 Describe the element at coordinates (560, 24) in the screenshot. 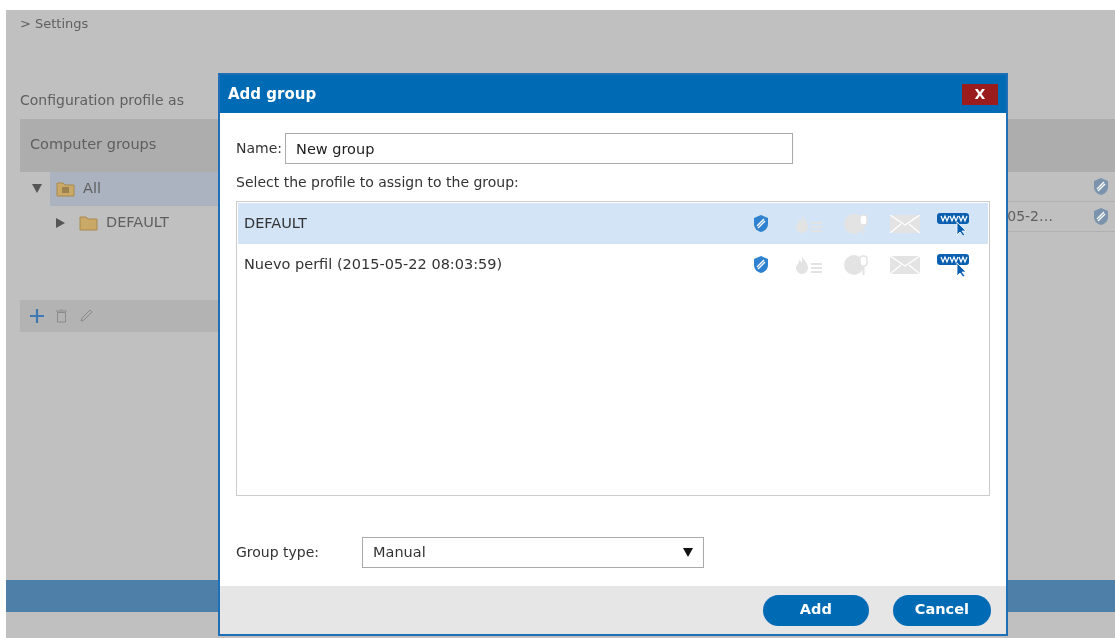

I see `breadcrumb: > Settings` at that location.